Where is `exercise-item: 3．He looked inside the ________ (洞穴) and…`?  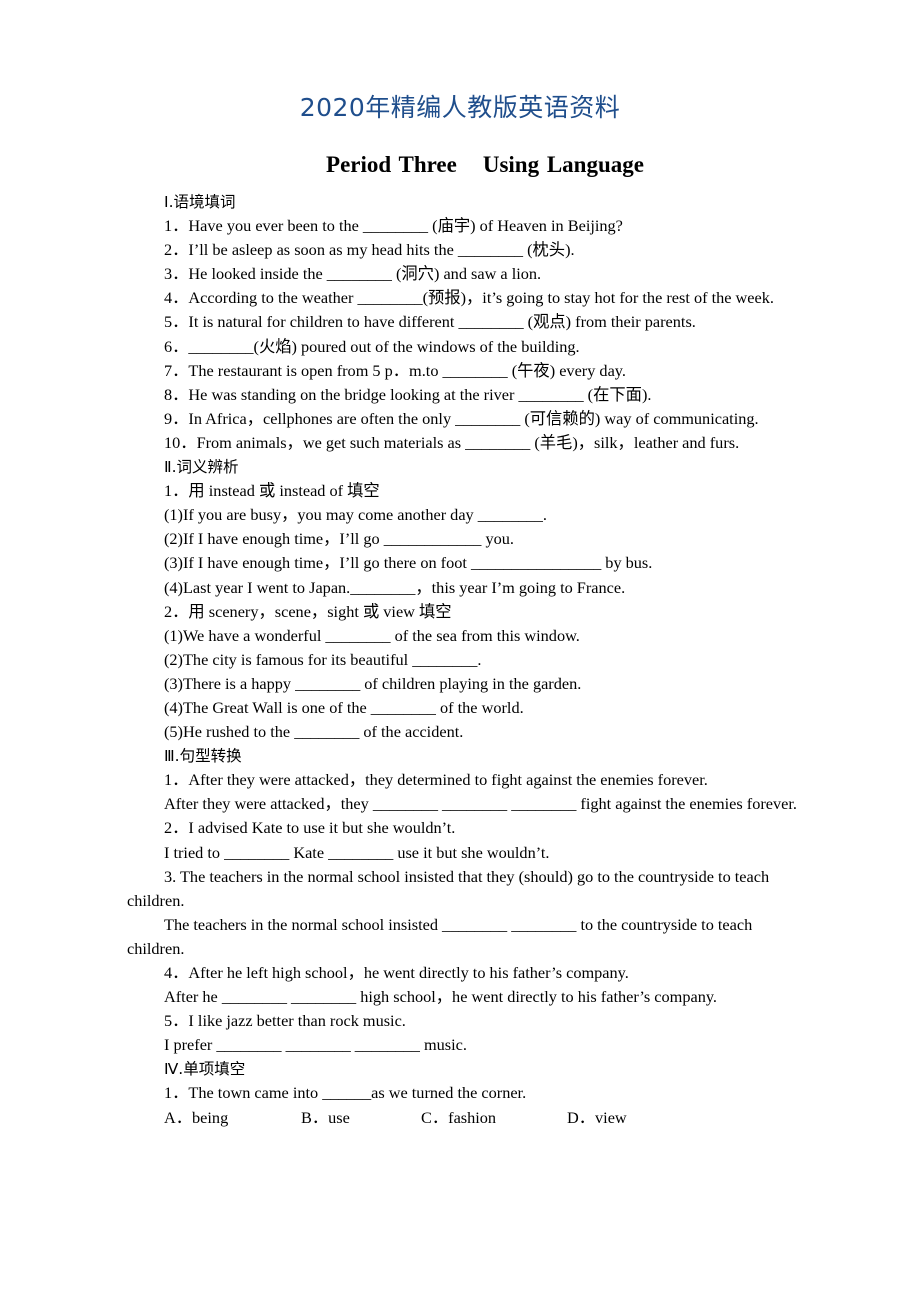 exercise-item: 3．He looked inside the ________ (洞穴) and… is located at coordinates (353, 274).